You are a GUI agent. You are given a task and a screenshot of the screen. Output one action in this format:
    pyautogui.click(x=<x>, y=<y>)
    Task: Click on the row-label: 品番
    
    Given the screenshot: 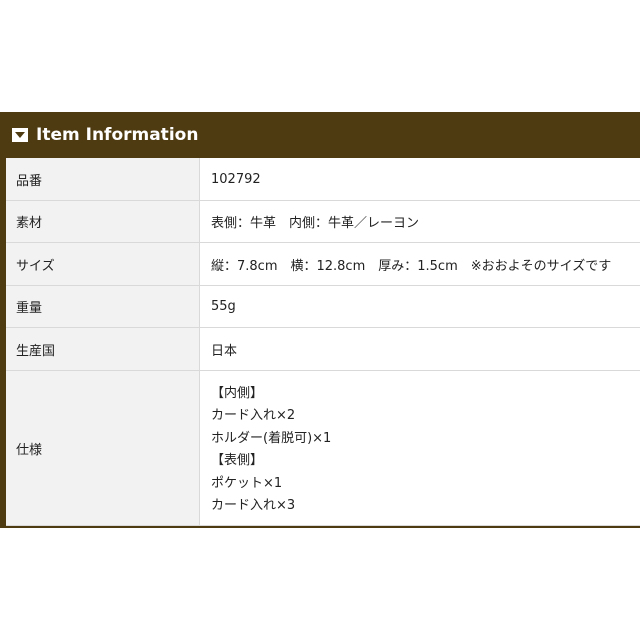 What is the action you would take?
    pyautogui.click(x=103, y=179)
    